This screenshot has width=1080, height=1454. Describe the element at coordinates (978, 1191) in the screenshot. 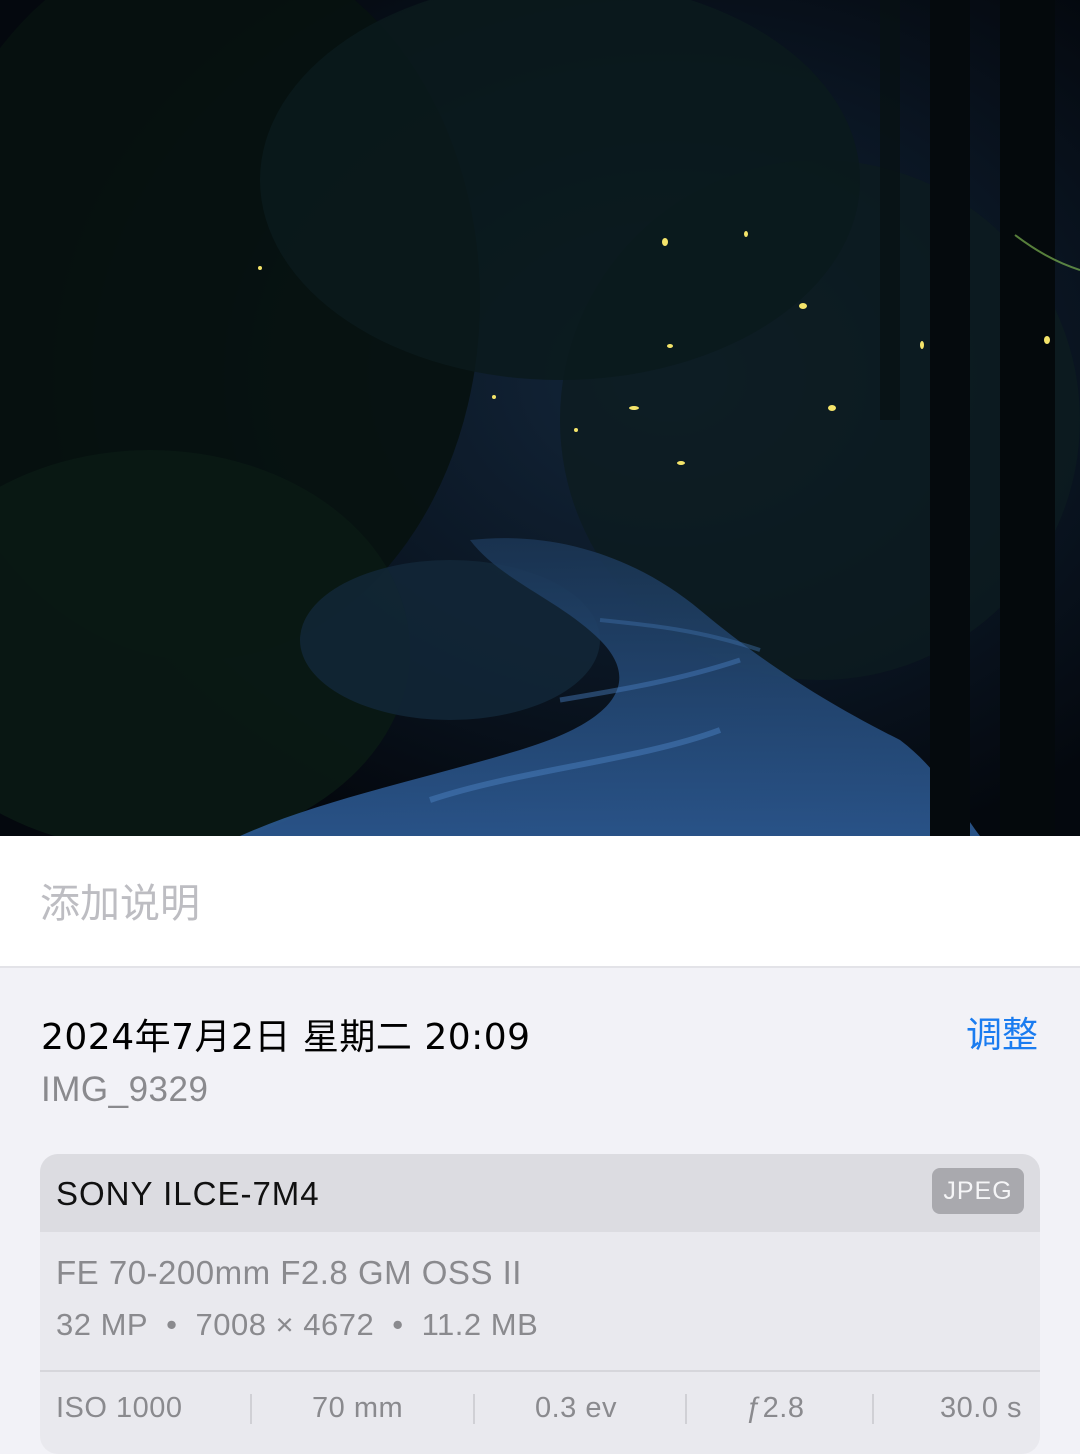

I see `format-badge: JPEG` at that location.